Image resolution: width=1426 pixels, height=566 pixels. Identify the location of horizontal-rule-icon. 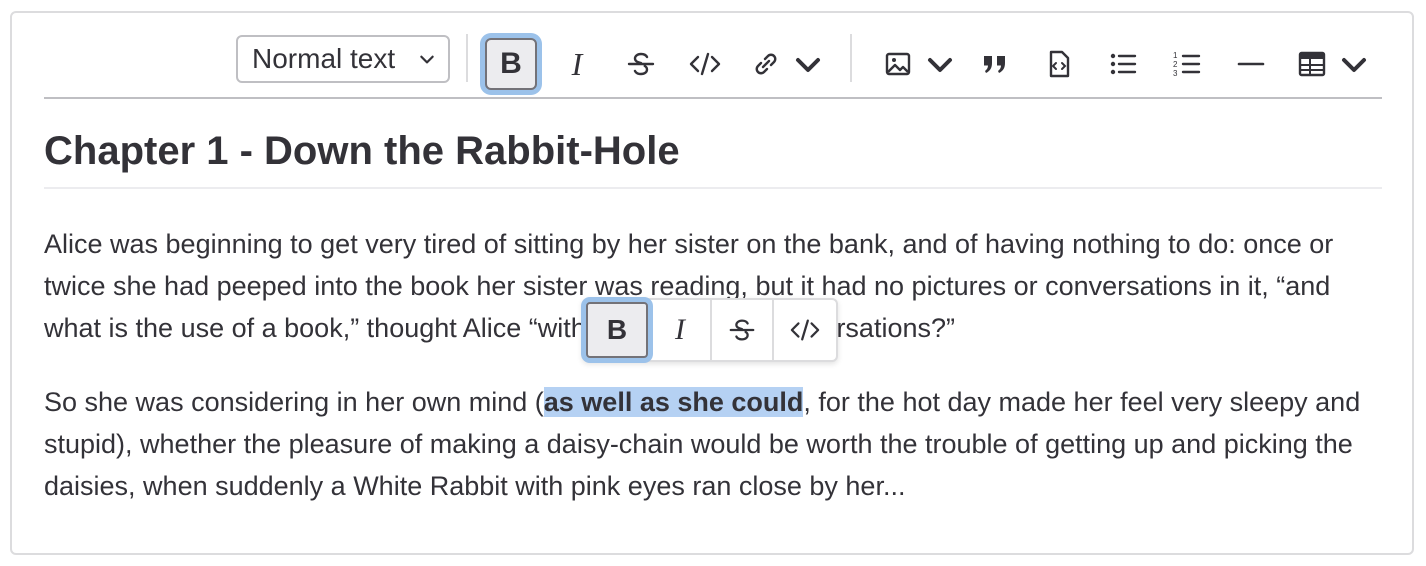
(1251, 64).